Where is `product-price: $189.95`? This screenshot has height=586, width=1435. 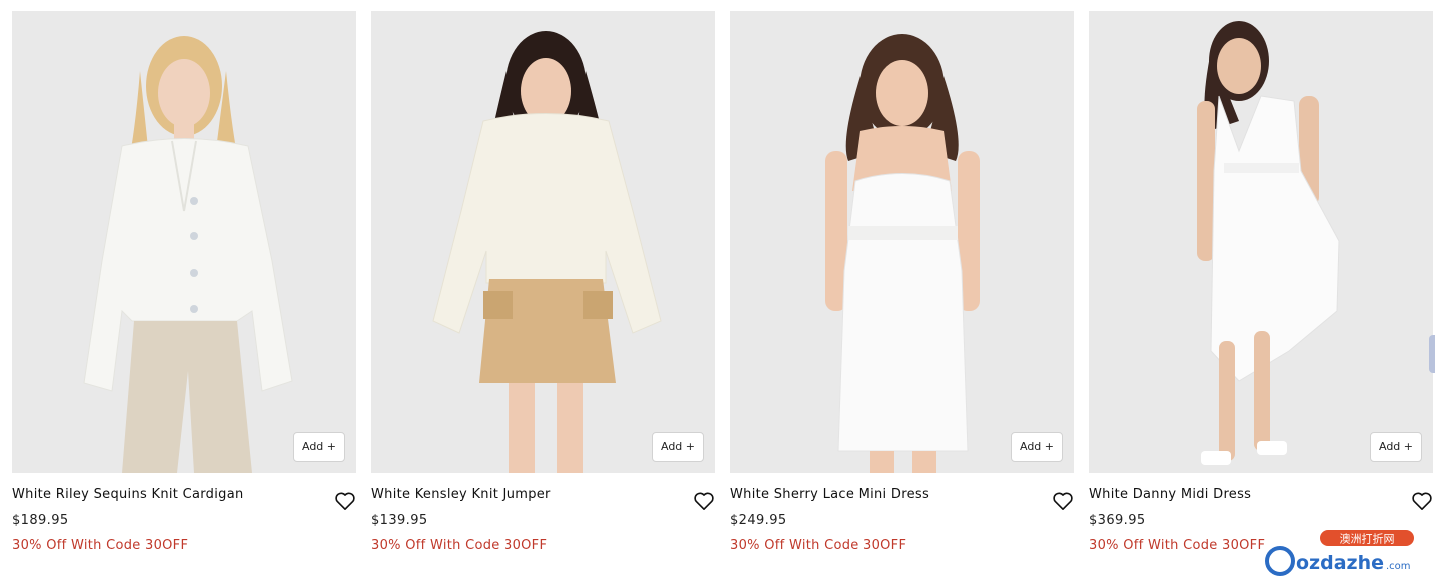 product-price: $189.95 is located at coordinates (40, 520).